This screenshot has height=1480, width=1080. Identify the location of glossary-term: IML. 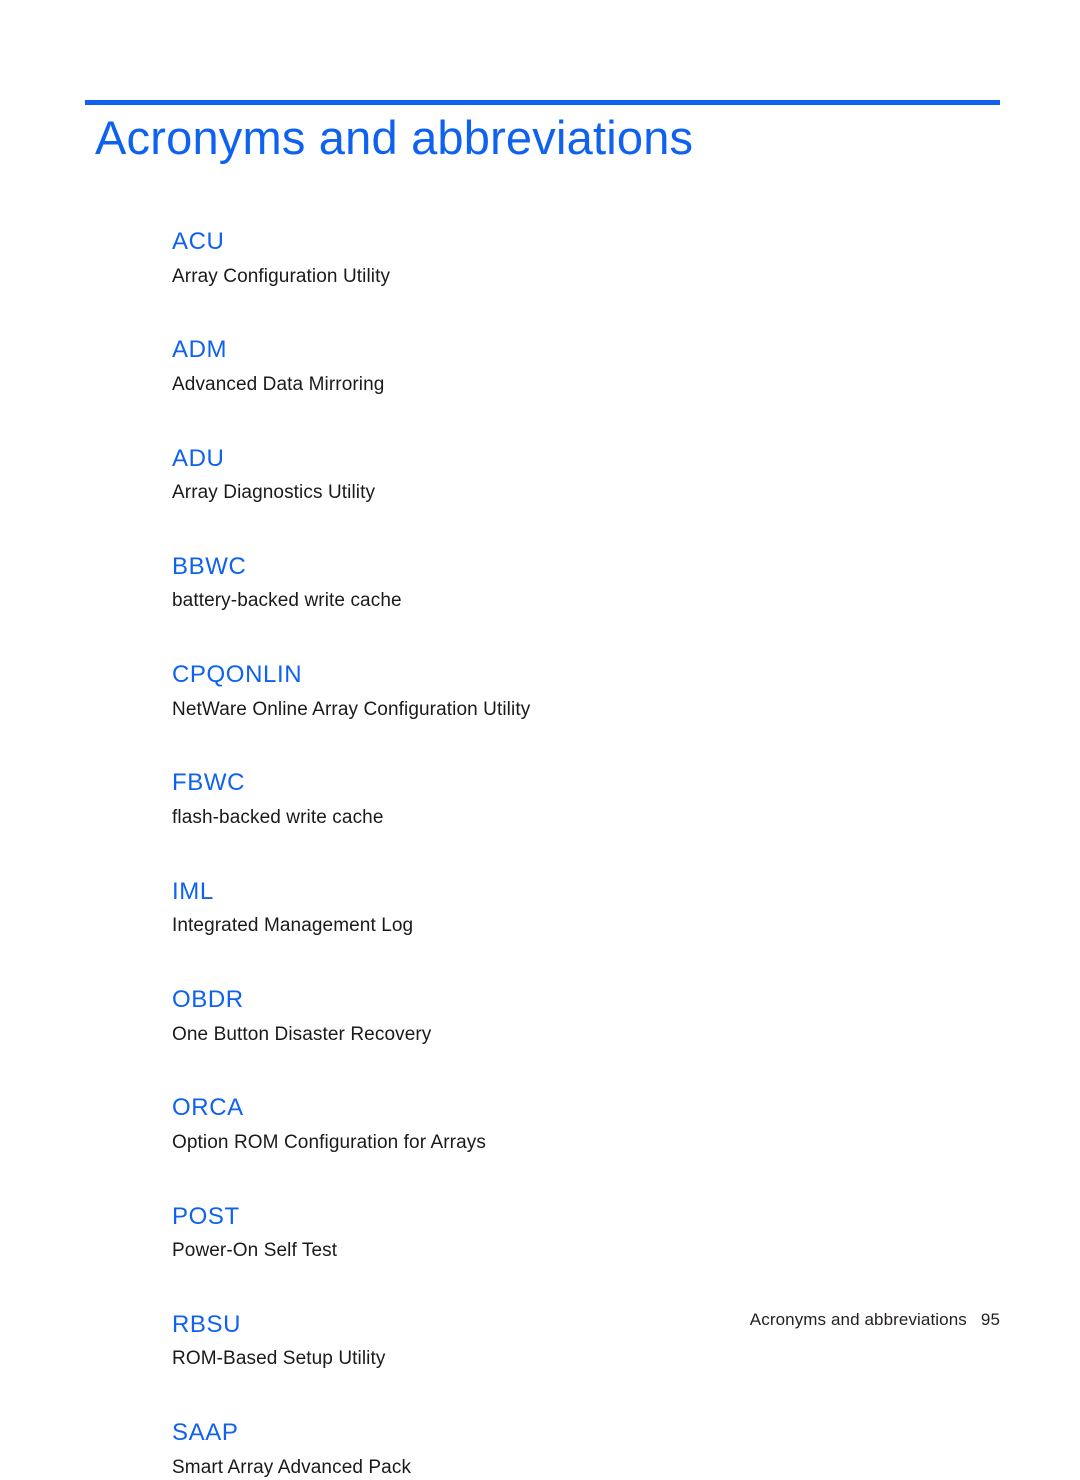
(193, 891).